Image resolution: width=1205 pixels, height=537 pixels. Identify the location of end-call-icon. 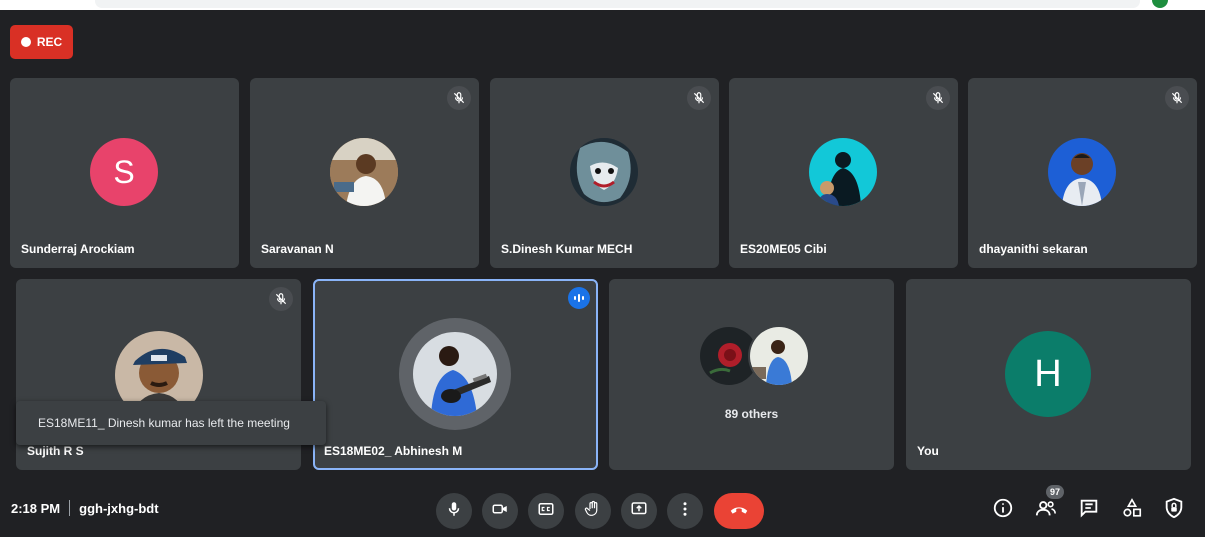
(739, 511).